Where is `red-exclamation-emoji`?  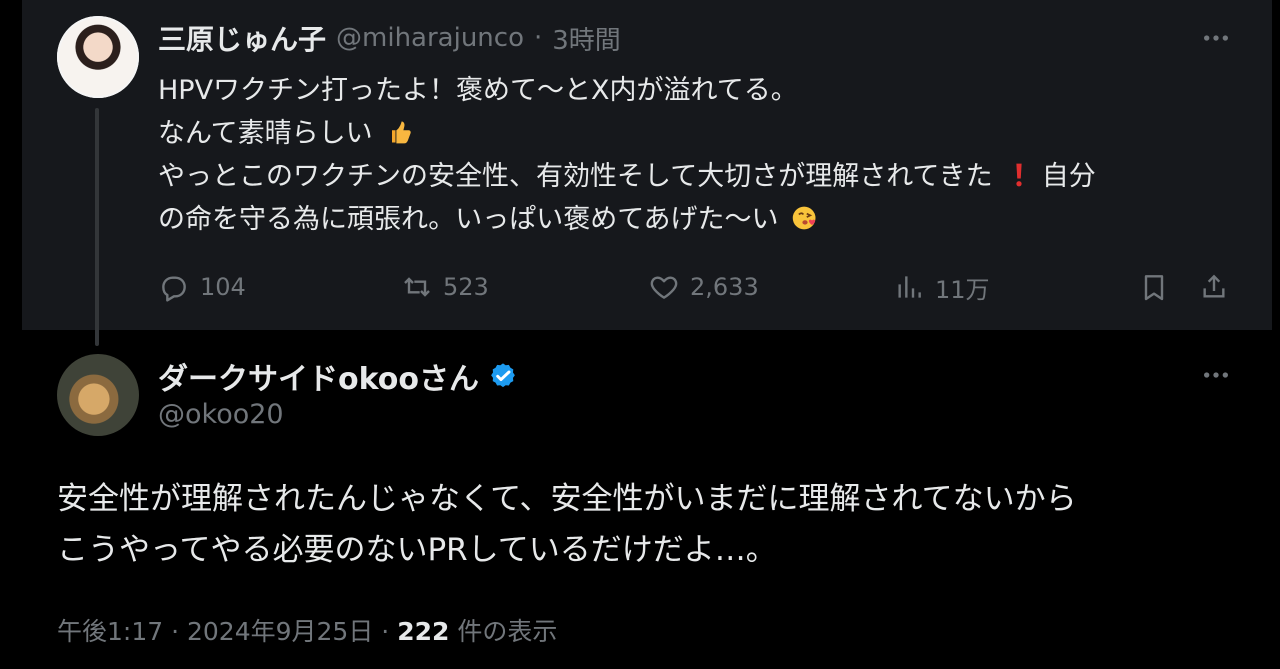
red-exclamation-emoji is located at coordinates (1019, 173).